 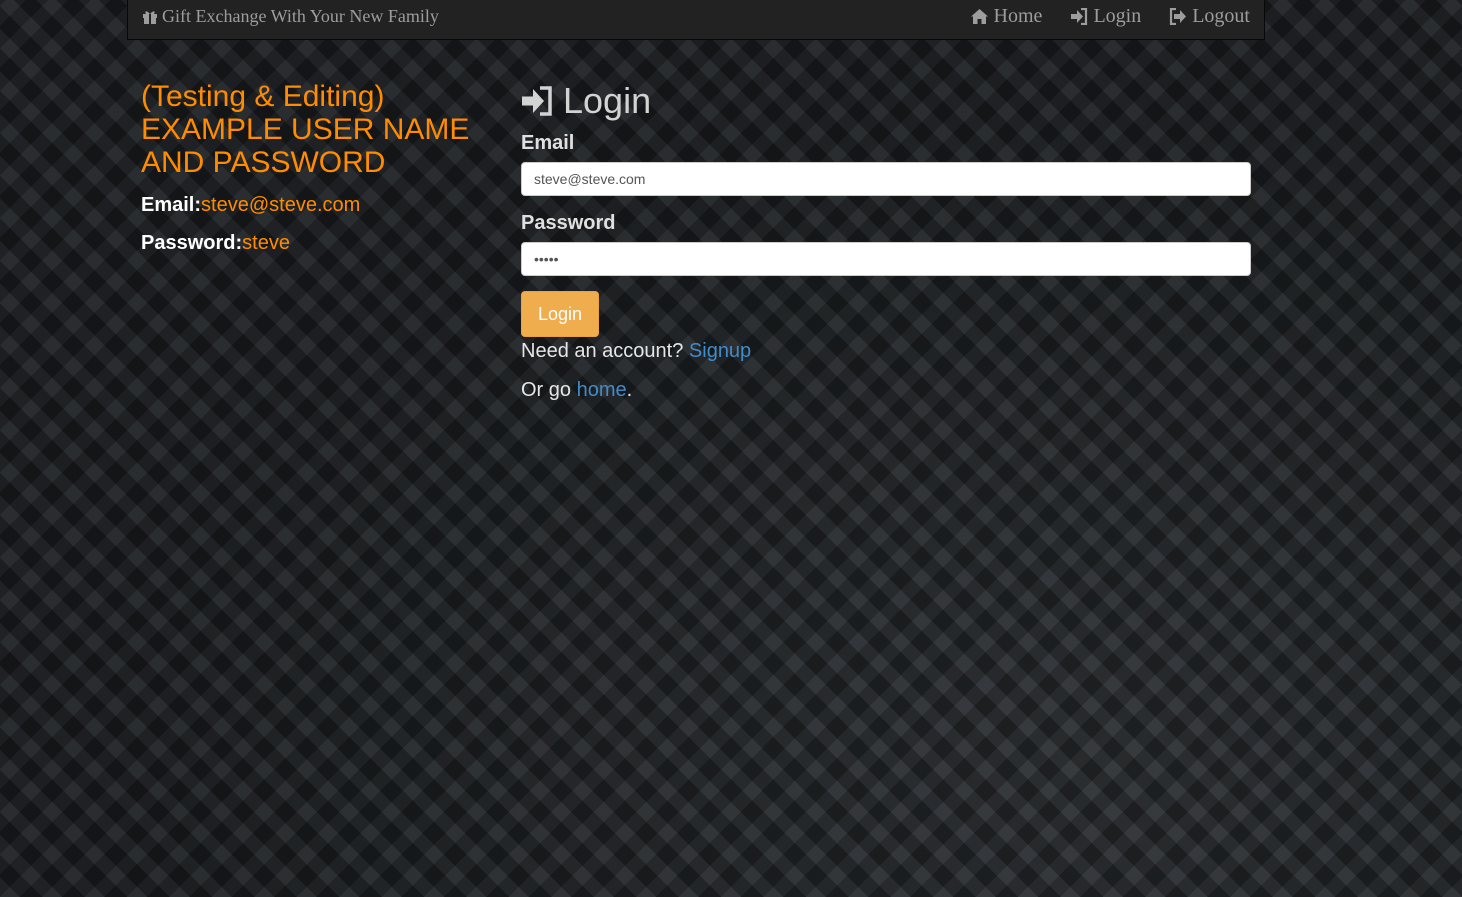 I want to click on page-title-text: Login, so click(x=607, y=100).